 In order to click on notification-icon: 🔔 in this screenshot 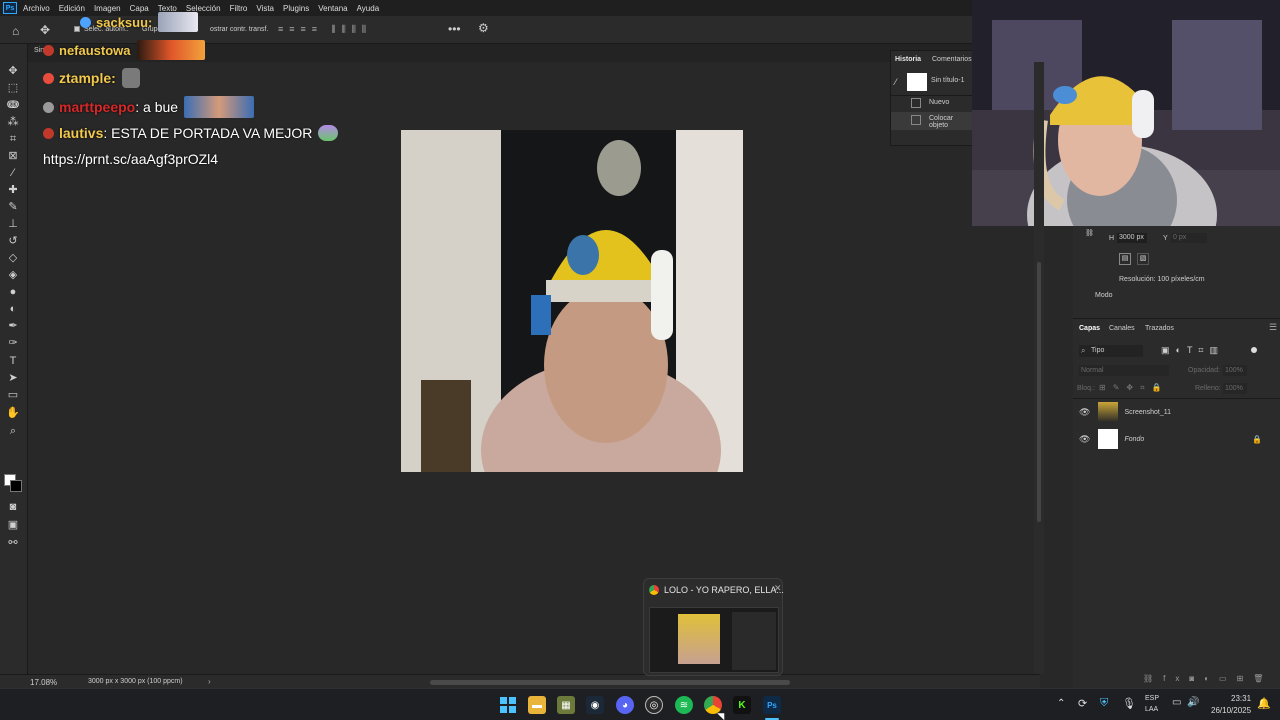, I will do `click(1264, 703)`.